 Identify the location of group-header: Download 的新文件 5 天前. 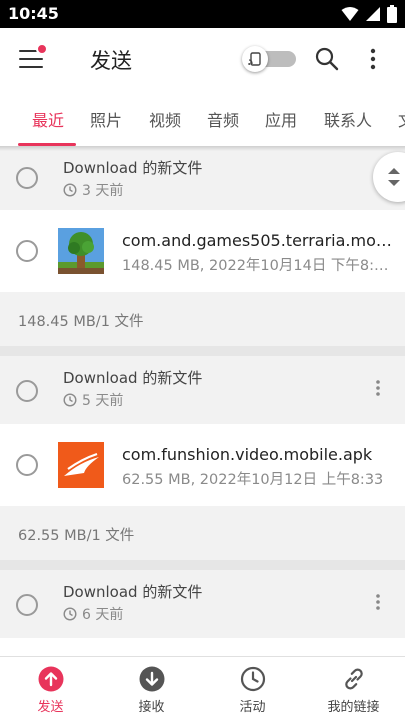
(202, 388).